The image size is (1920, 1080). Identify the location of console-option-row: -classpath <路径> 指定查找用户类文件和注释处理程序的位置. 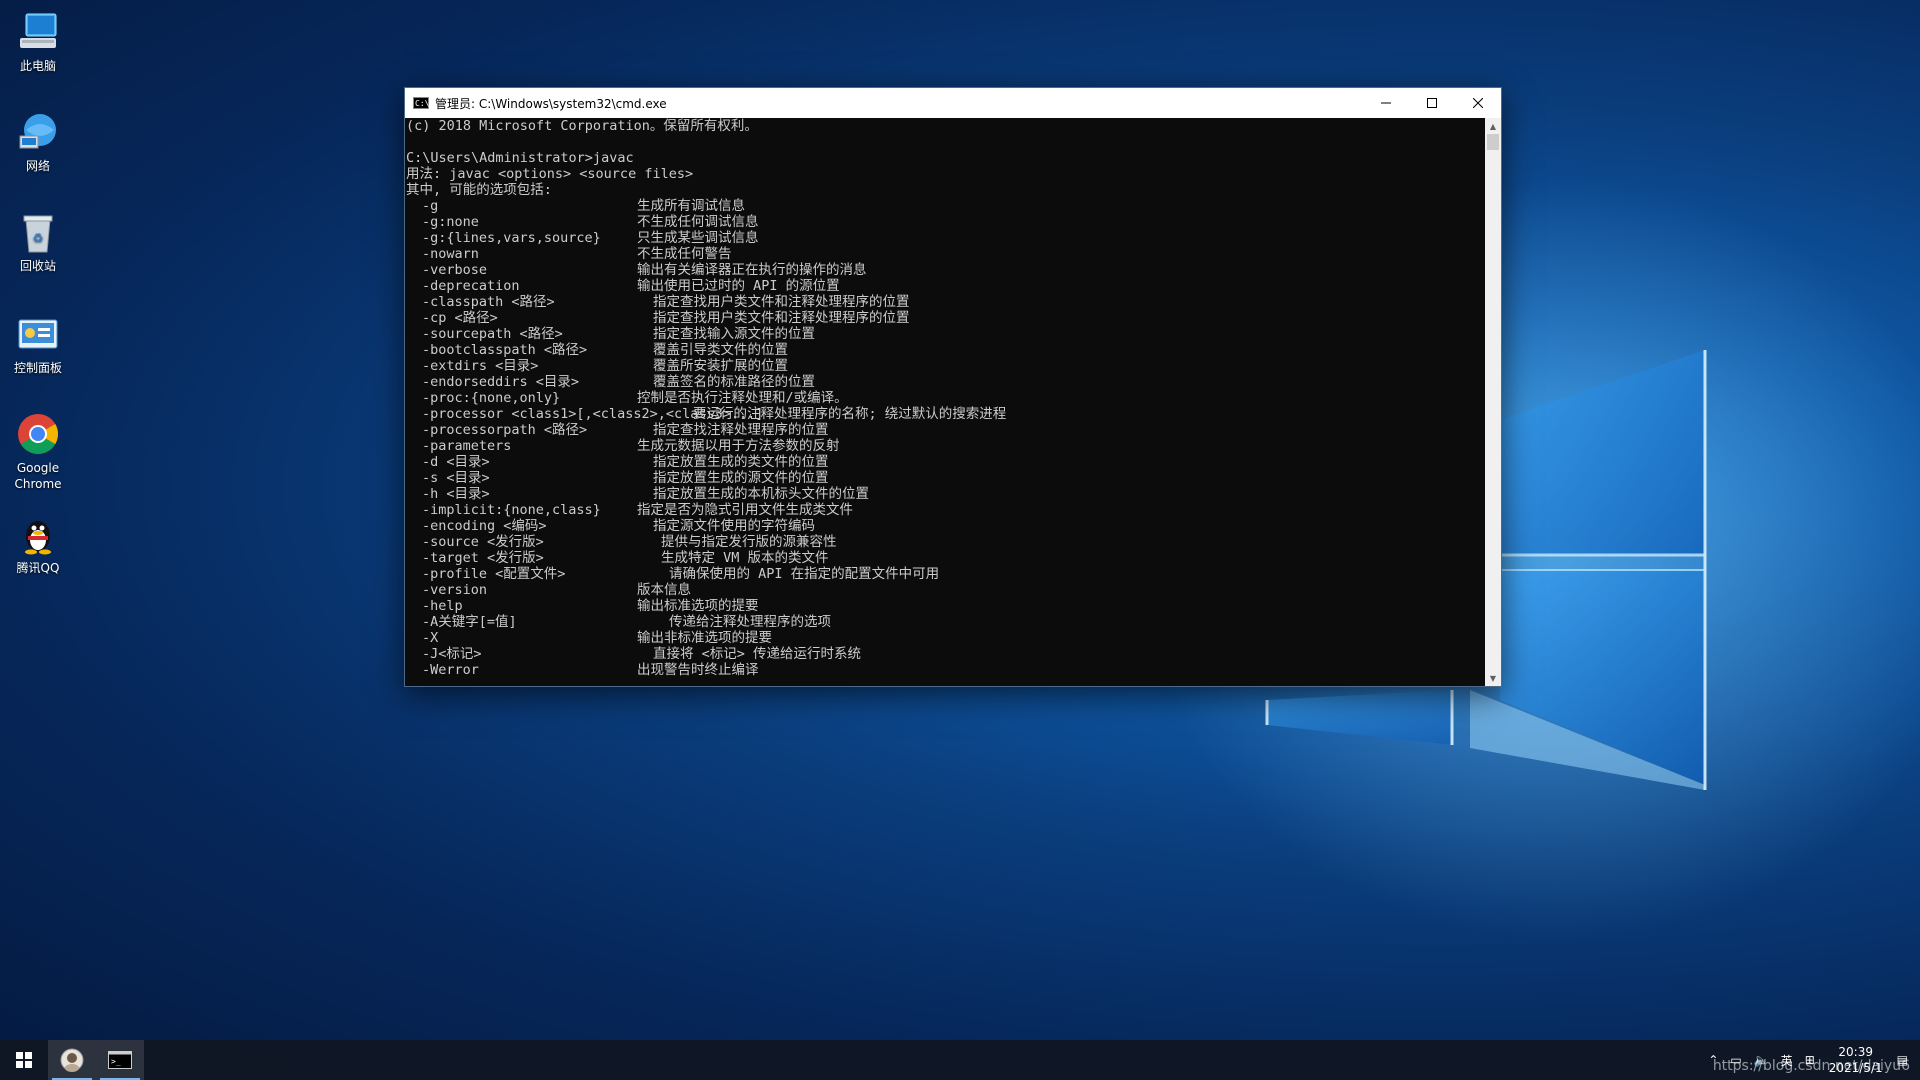
(945, 302).